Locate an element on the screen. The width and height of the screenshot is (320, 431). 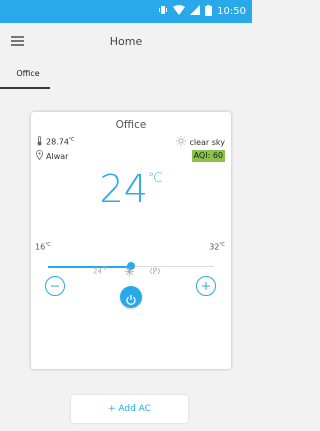
mode-temp: 24℃ is located at coordinates (100, 270).